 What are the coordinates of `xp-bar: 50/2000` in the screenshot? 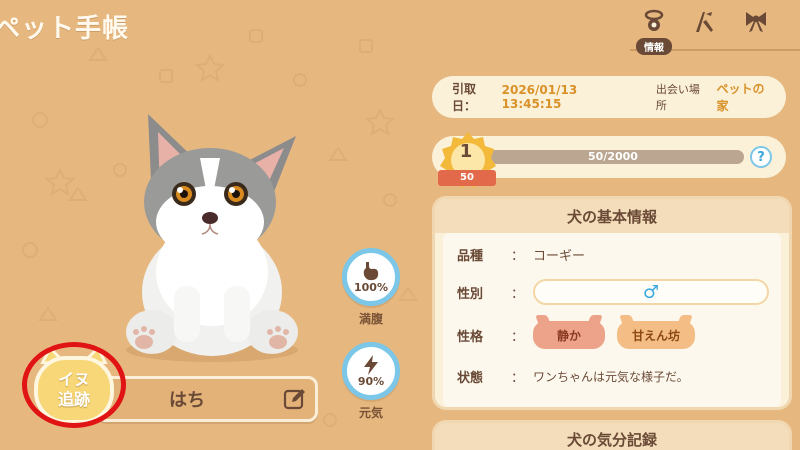 It's located at (613, 157).